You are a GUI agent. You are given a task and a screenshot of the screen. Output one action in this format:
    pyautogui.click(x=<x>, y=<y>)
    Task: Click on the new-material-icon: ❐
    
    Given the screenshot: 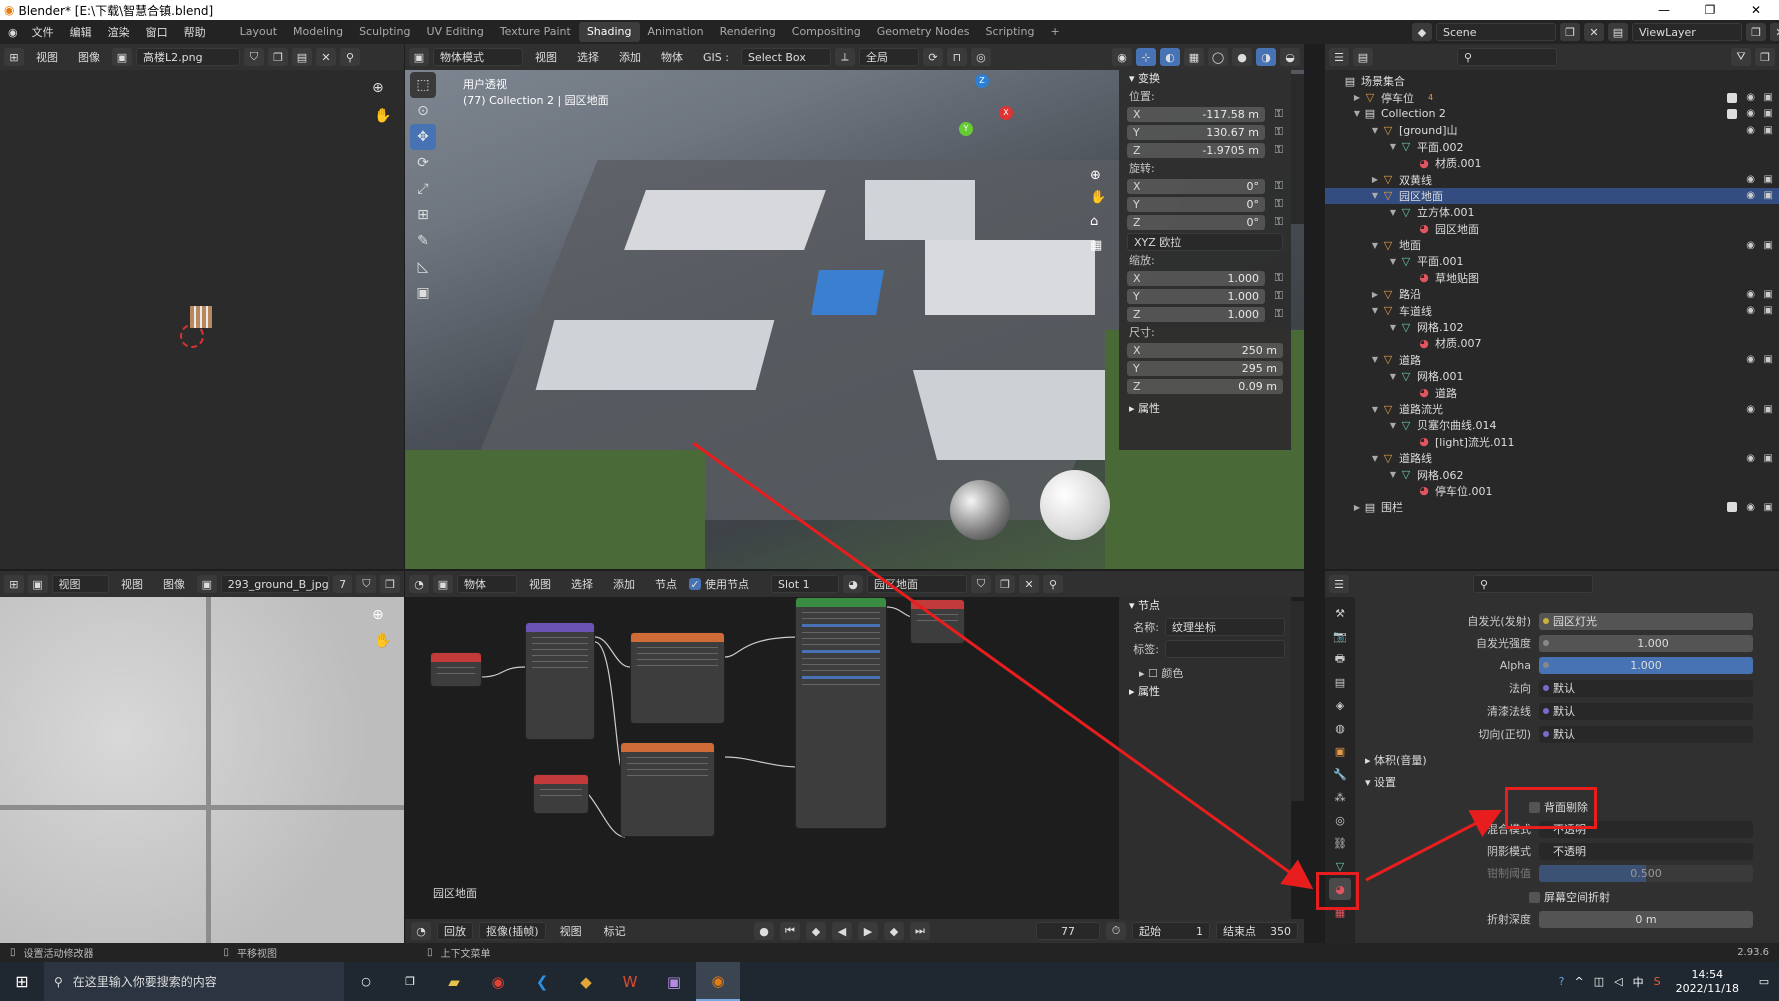 What is the action you would take?
    pyautogui.click(x=1005, y=584)
    